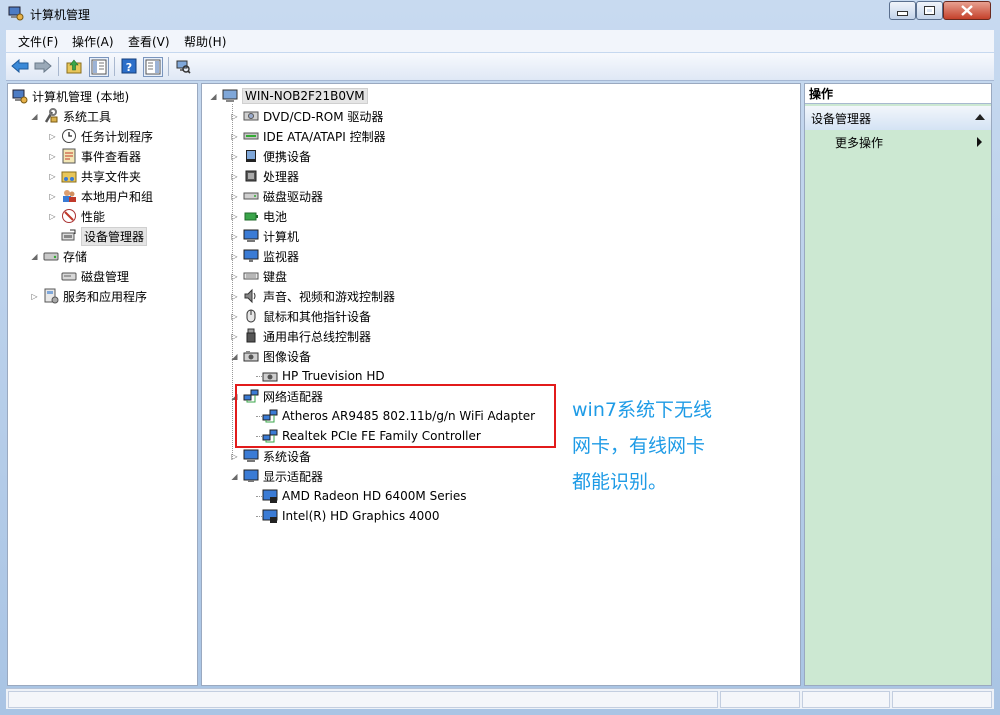 The width and height of the screenshot is (1000, 715). I want to click on forward-button, so click(43, 66).